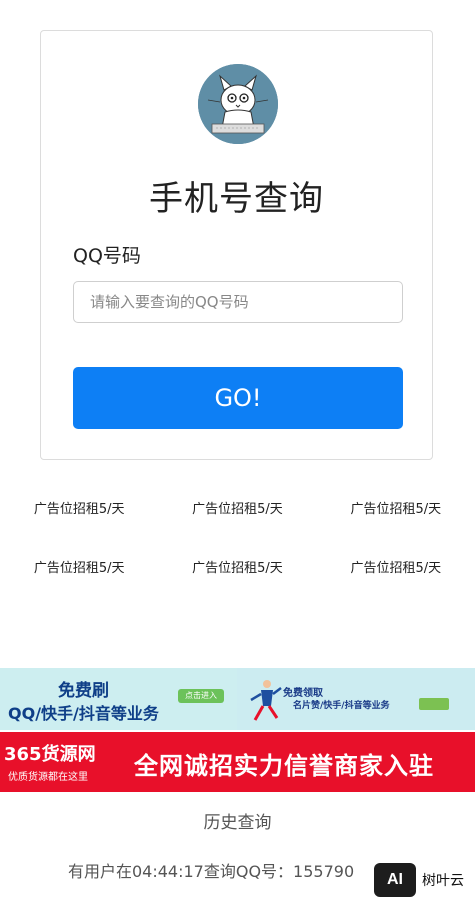 The width and height of the screenshot is (475, 909). I want to click on cat-icon, so click(238, 104).